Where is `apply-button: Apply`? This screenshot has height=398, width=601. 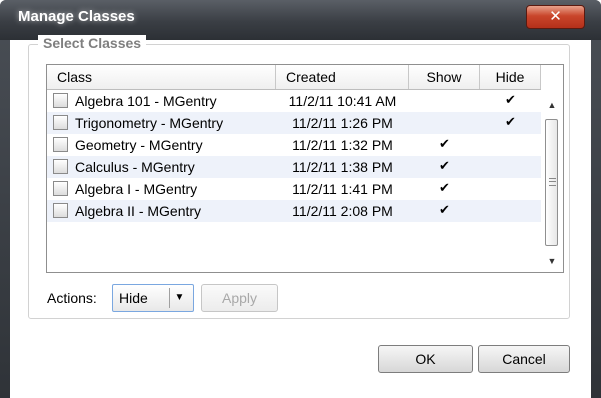
apply-button: Apply is located at coordinates (239, 298).